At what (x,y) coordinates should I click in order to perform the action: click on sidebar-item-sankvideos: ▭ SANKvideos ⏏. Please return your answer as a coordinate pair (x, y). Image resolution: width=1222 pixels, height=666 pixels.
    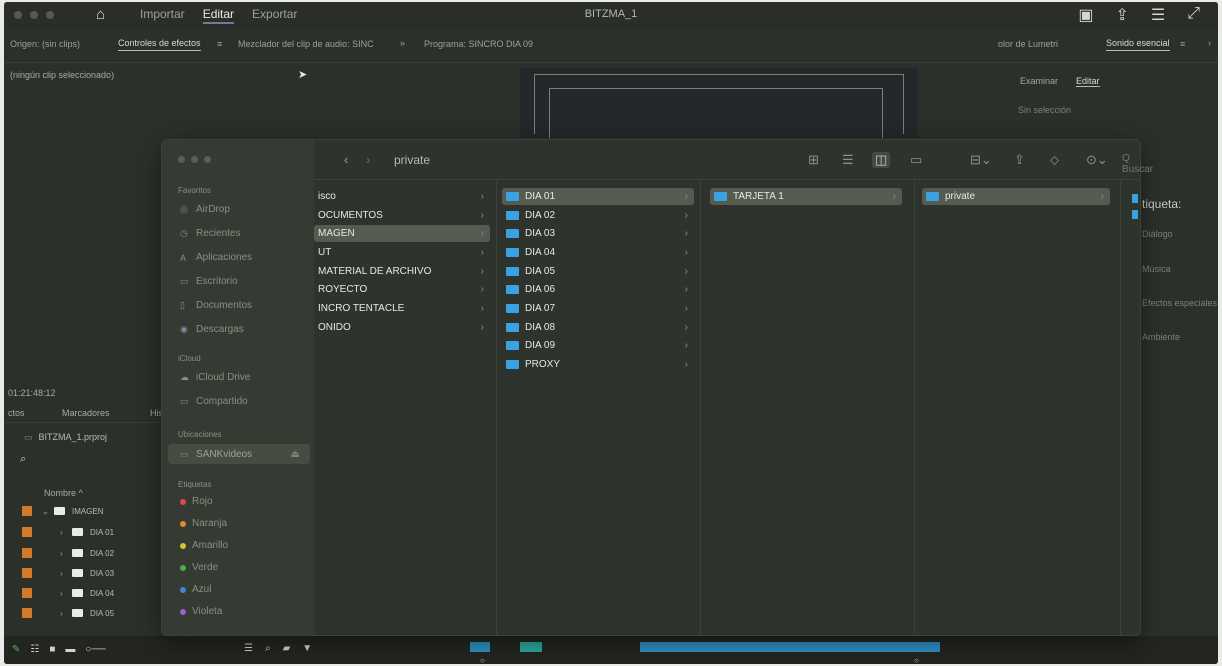
    Looking at the image, I should click on (239, 454).